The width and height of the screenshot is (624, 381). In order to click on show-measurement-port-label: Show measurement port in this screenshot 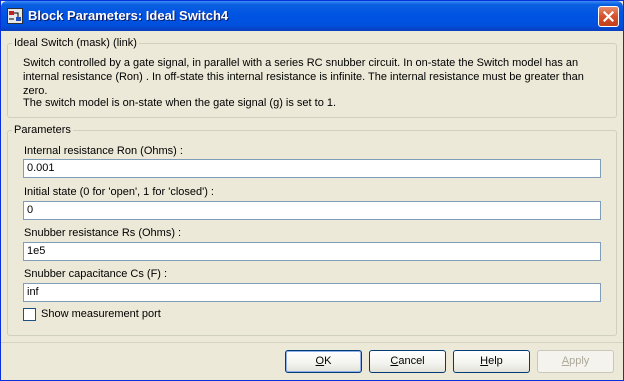, I will do `click(101, 314)`.